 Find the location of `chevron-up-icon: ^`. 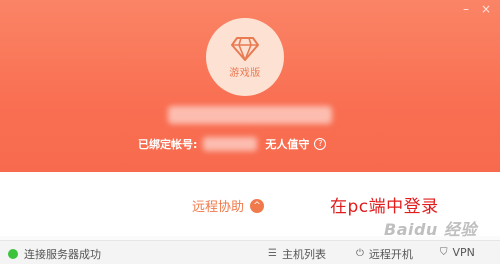

chevron-up-icon: ^ is located at coordinates (257, 205).